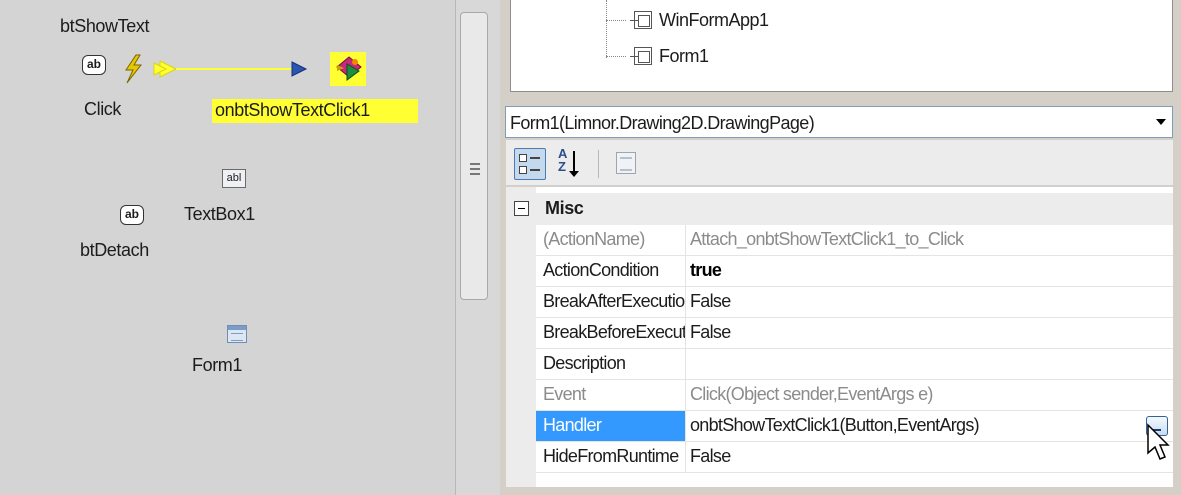 The width and height of the screenshot is (1181, 495). What do you see at coordinates (474, 156) in the screenshot?
I see `scrollbar-thumb` at bounding box center [474, 156].